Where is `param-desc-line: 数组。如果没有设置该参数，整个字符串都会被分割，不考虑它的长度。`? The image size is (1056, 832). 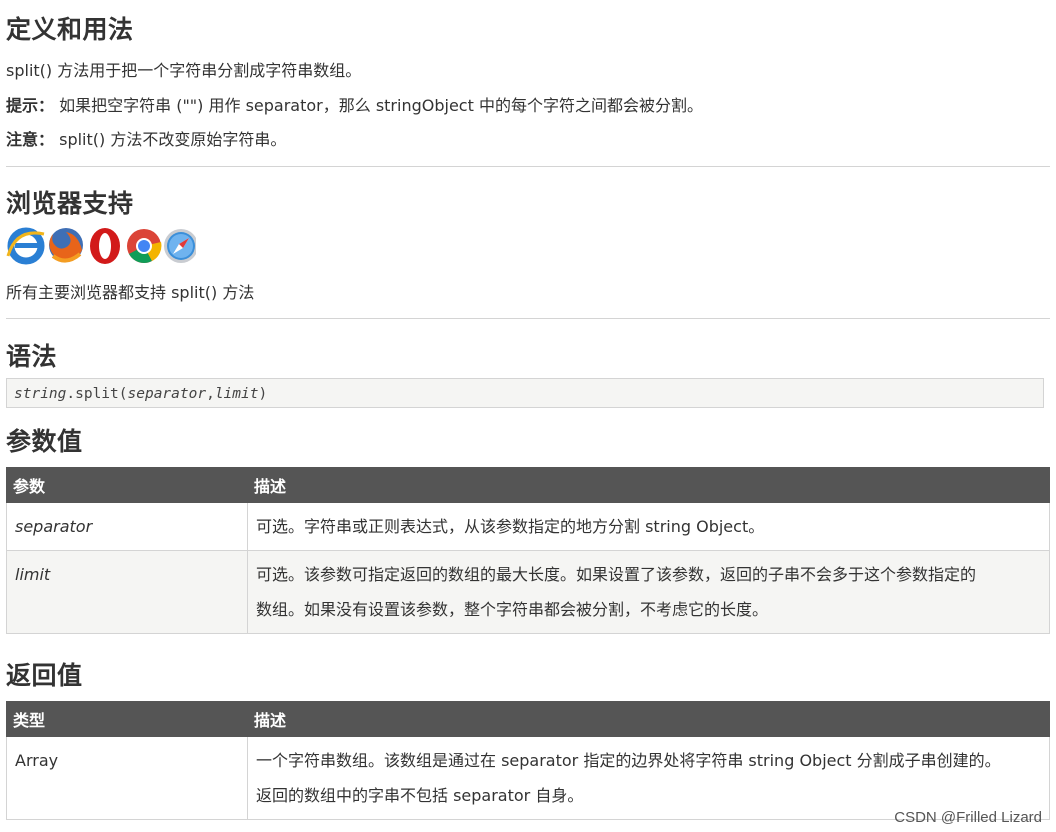
param-desc-line: 数组。如果没有设置该参数，整个字符串都会被分割，不考虑它的长度。 is located at coordinates (512, 609).